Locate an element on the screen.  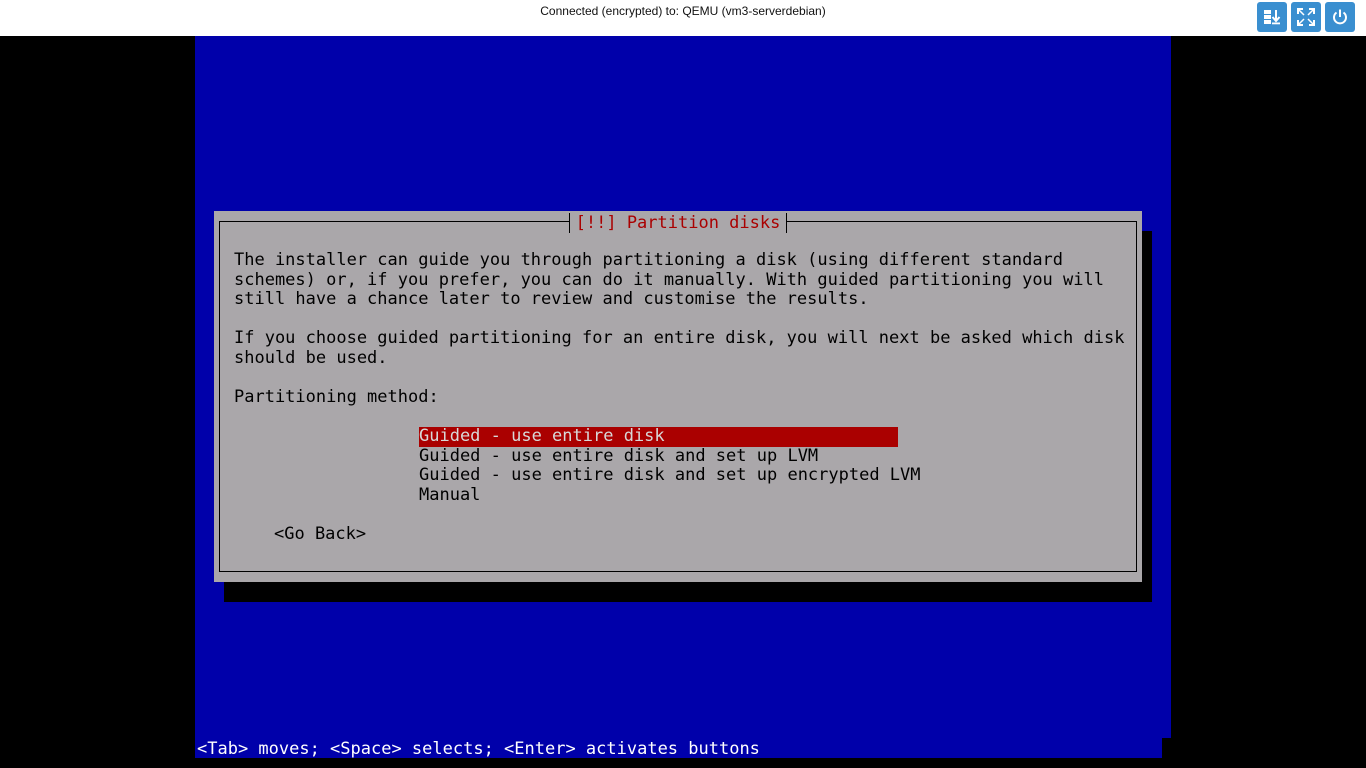
dialog-title: [!!] Partition disks is located at coordinates (678, 223).